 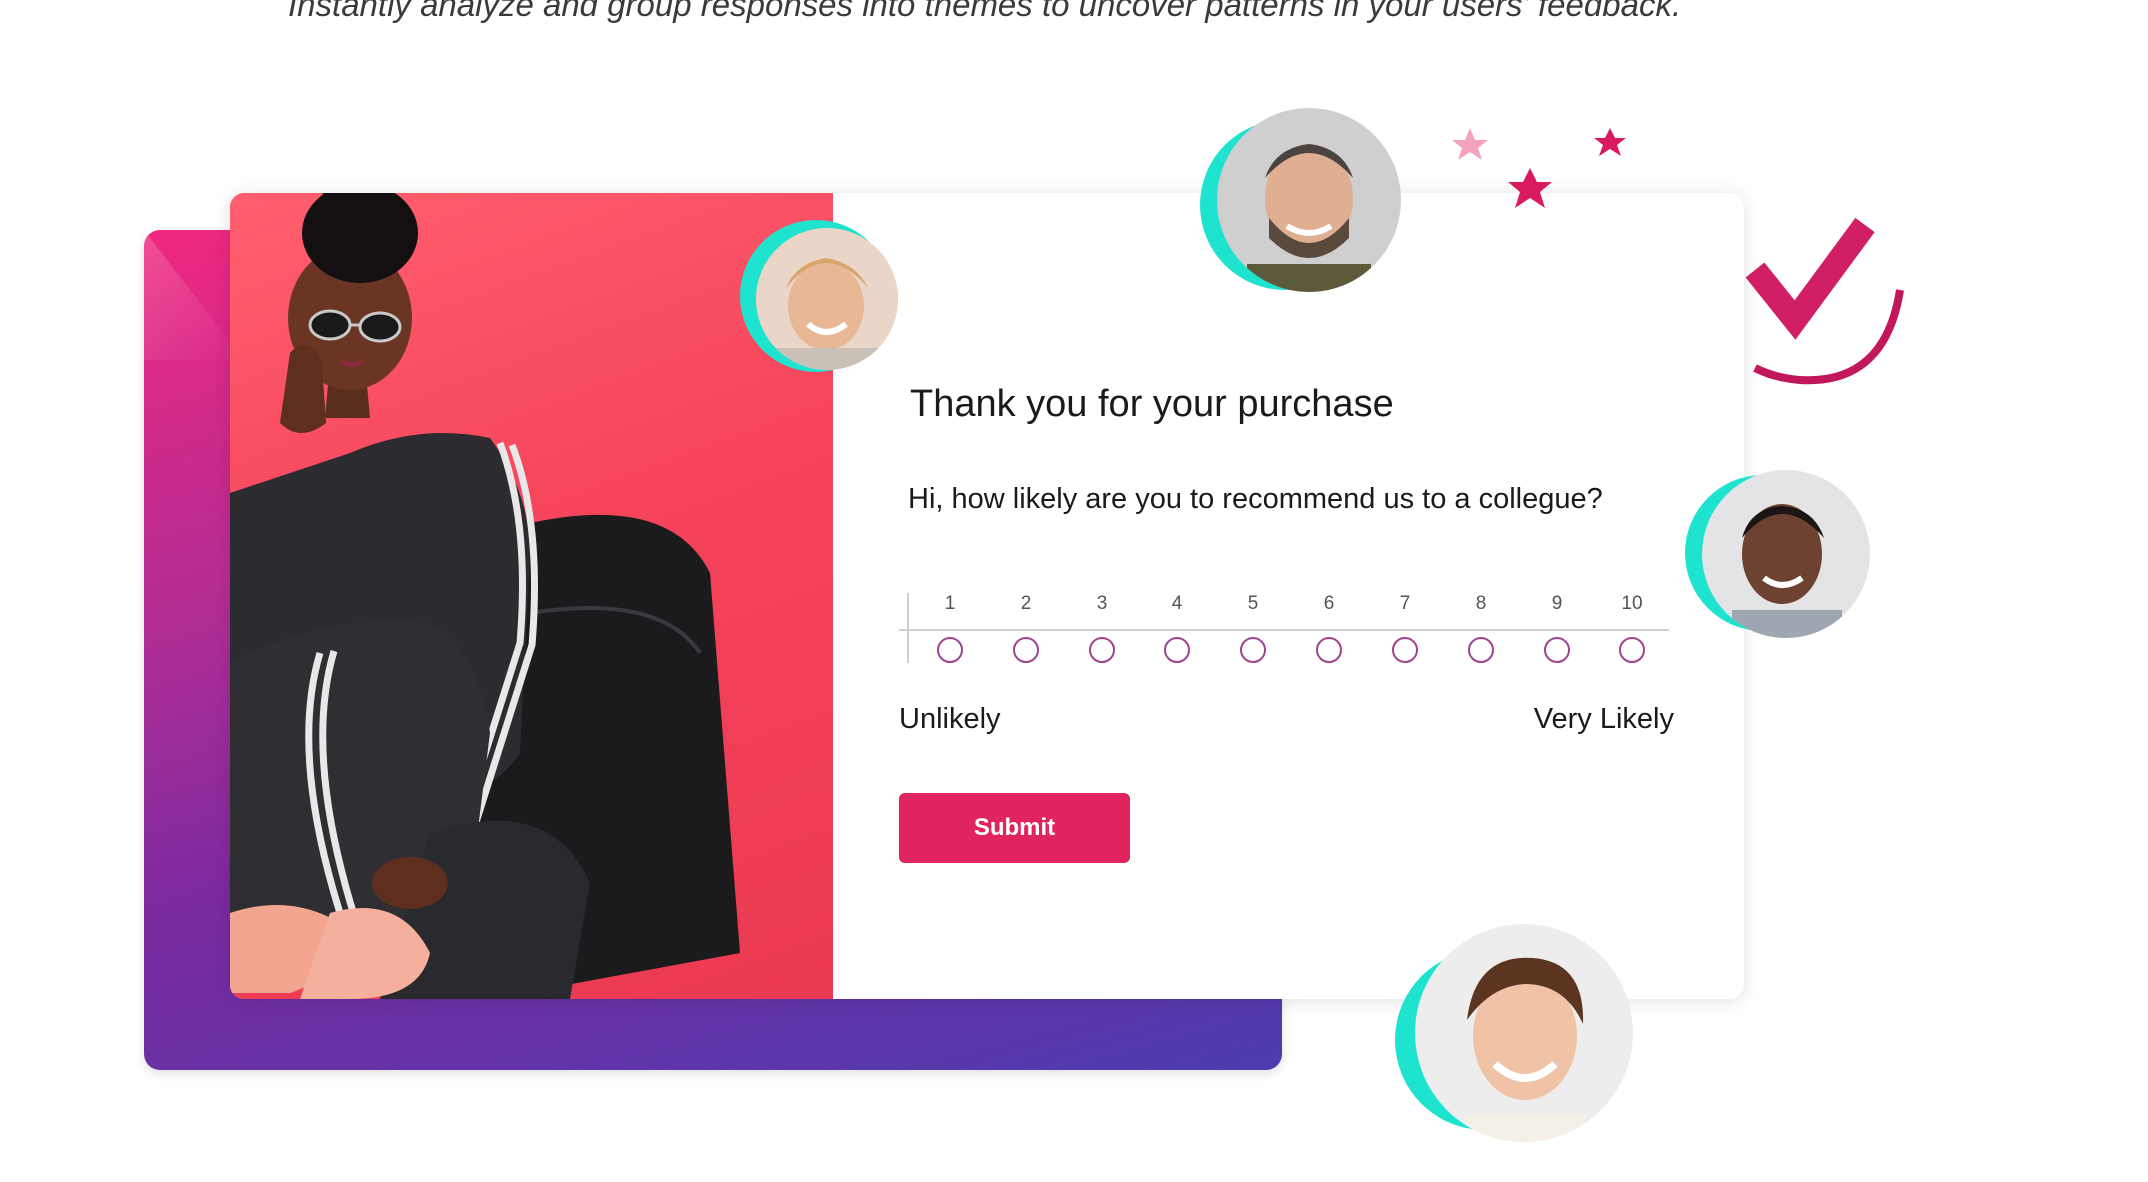 What do you see at coordinates (1824, 301) in the screenshot?
I see `checkmark-icon` at bounding box center [1824, 301].